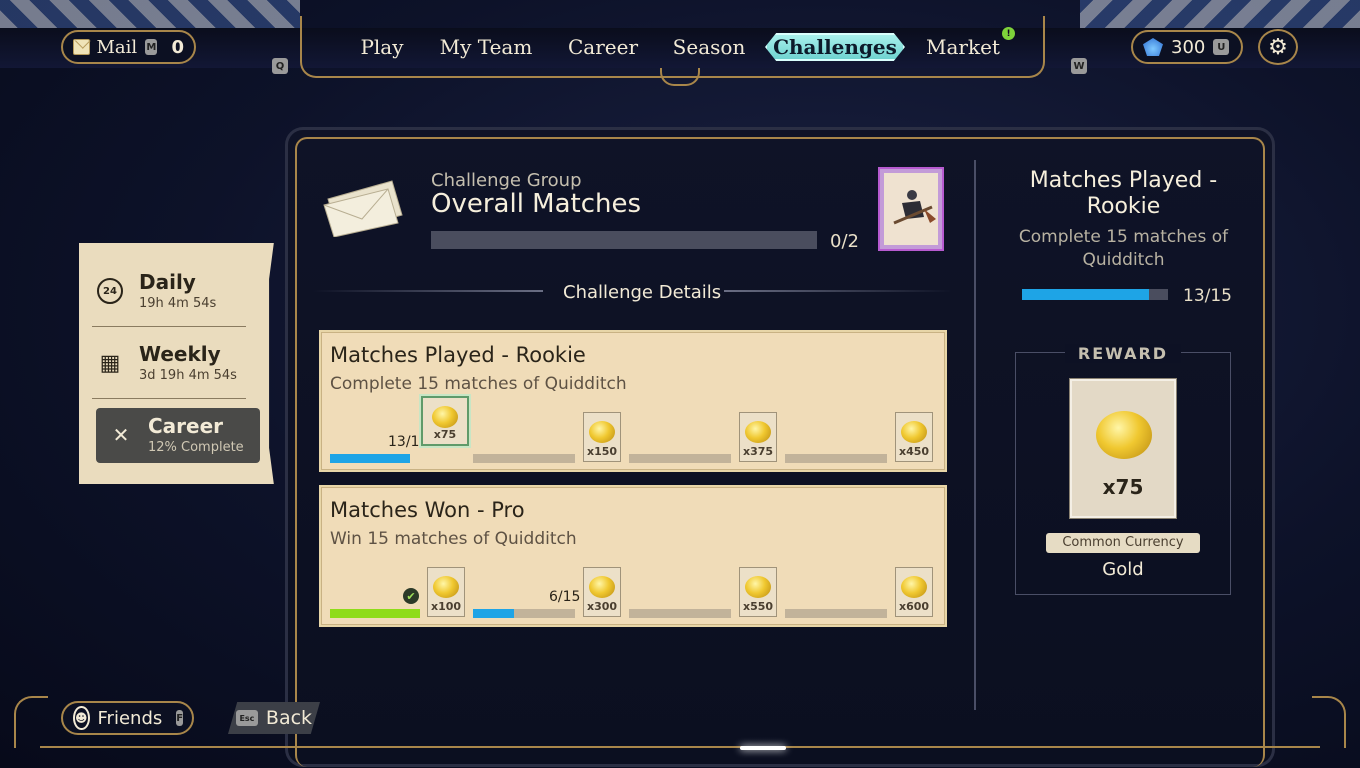 Image resolution: width=1360 pixels, height=768 pixels. I want to click on currency-amount: 300, so click(1188, 47).